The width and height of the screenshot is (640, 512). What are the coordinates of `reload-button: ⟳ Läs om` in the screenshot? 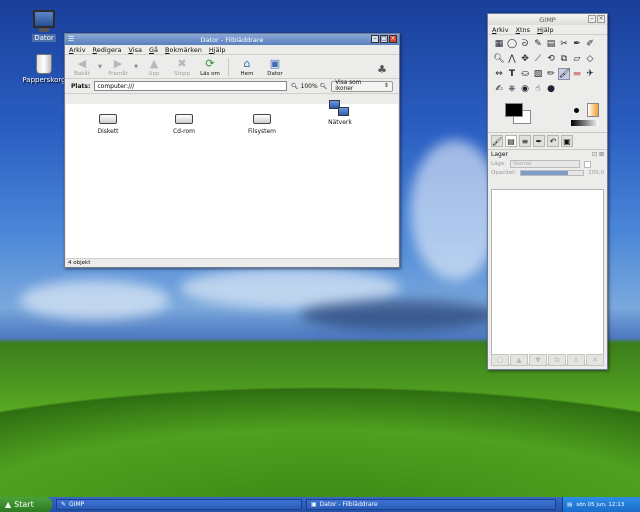 It's located at (210, 67).